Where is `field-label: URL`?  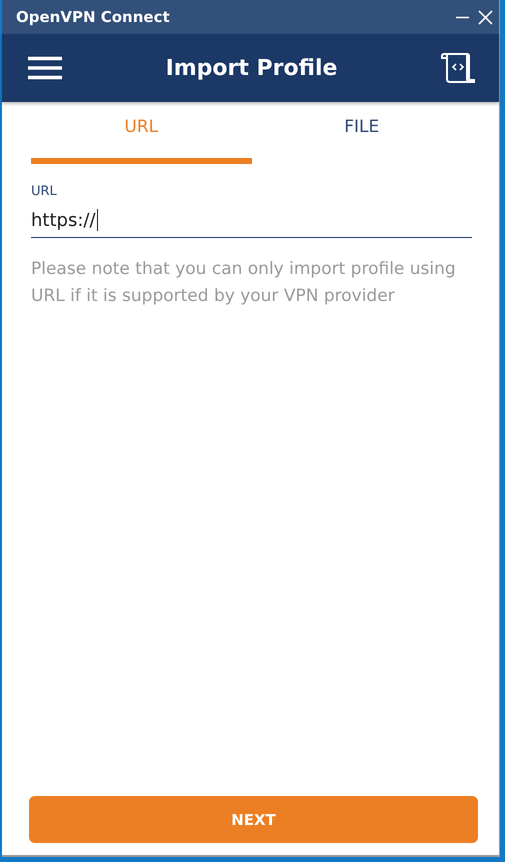 field-label: URL is located at coordinates (44, 192).